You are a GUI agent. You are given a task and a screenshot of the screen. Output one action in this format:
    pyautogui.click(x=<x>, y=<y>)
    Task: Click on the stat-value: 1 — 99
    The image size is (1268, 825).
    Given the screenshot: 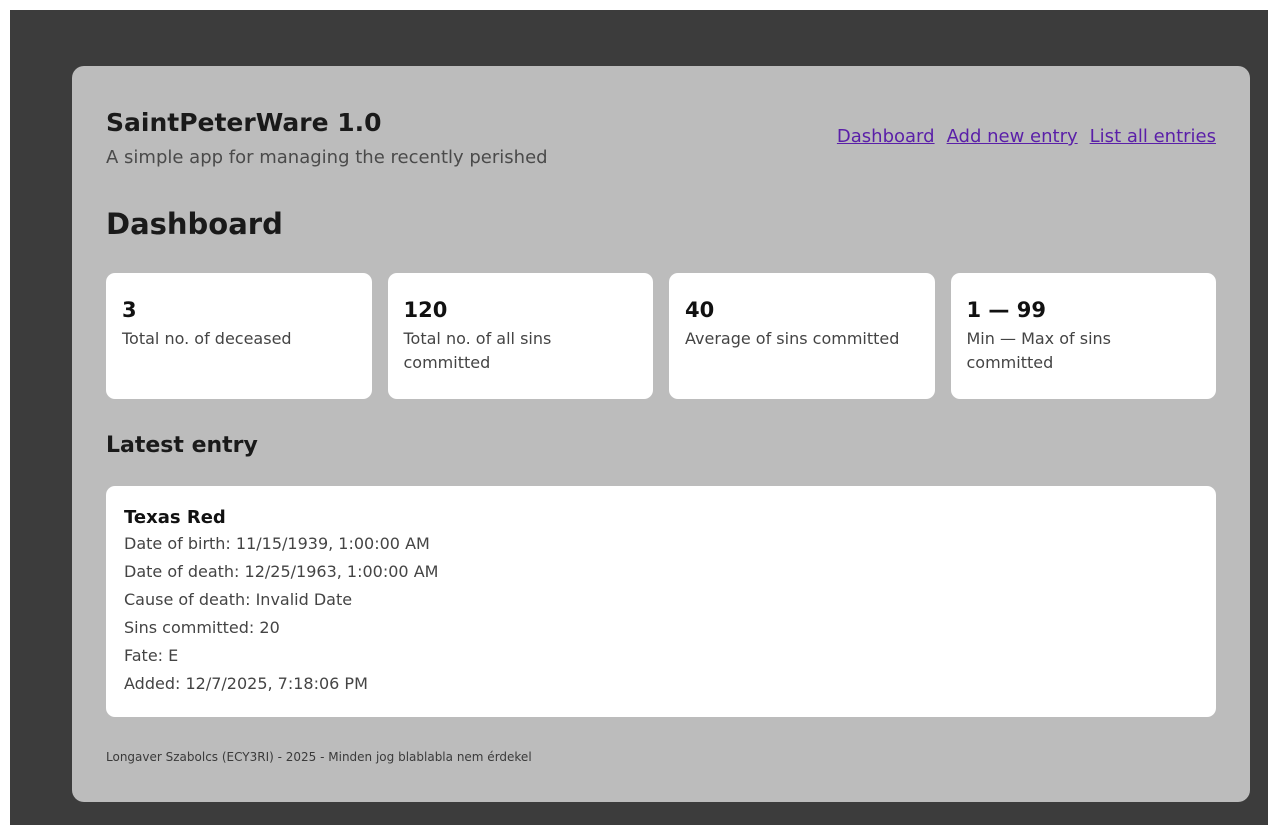 What is the action you would take?
    pyautogui.click(x=1006, y=310)
    